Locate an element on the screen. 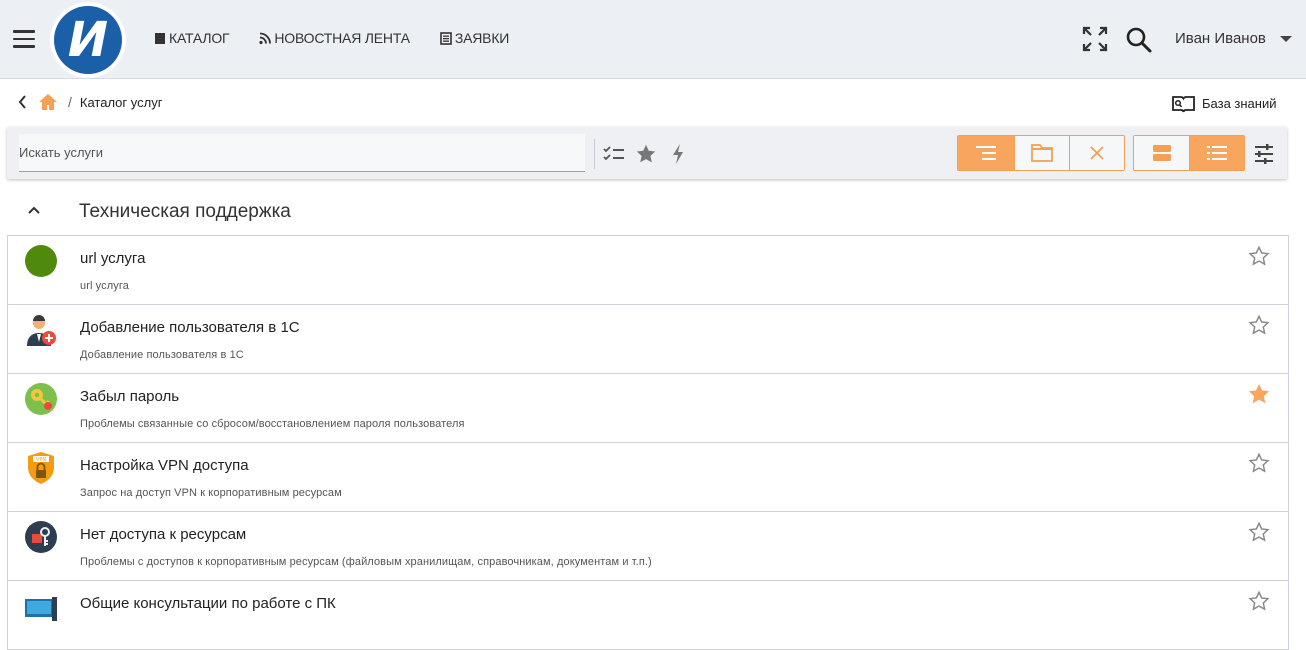  view-mode-group is located at coordinates (1041, 153).